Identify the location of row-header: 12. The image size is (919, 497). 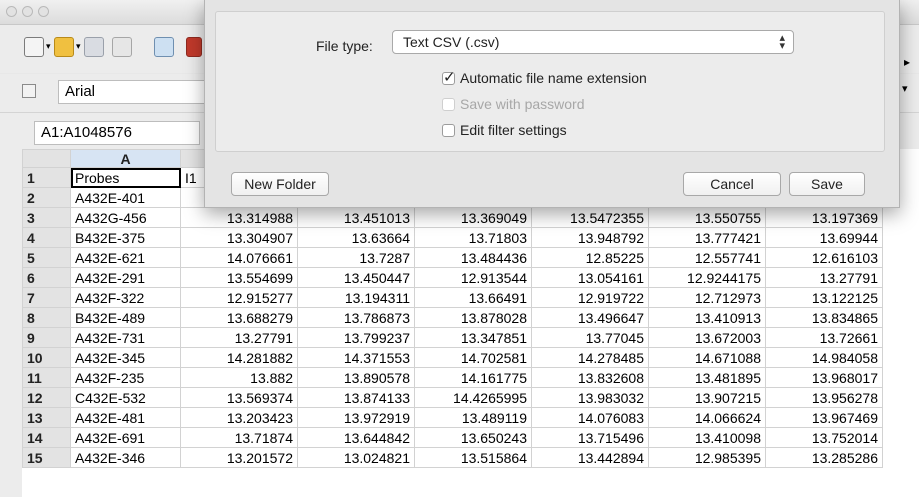
(46, 397).